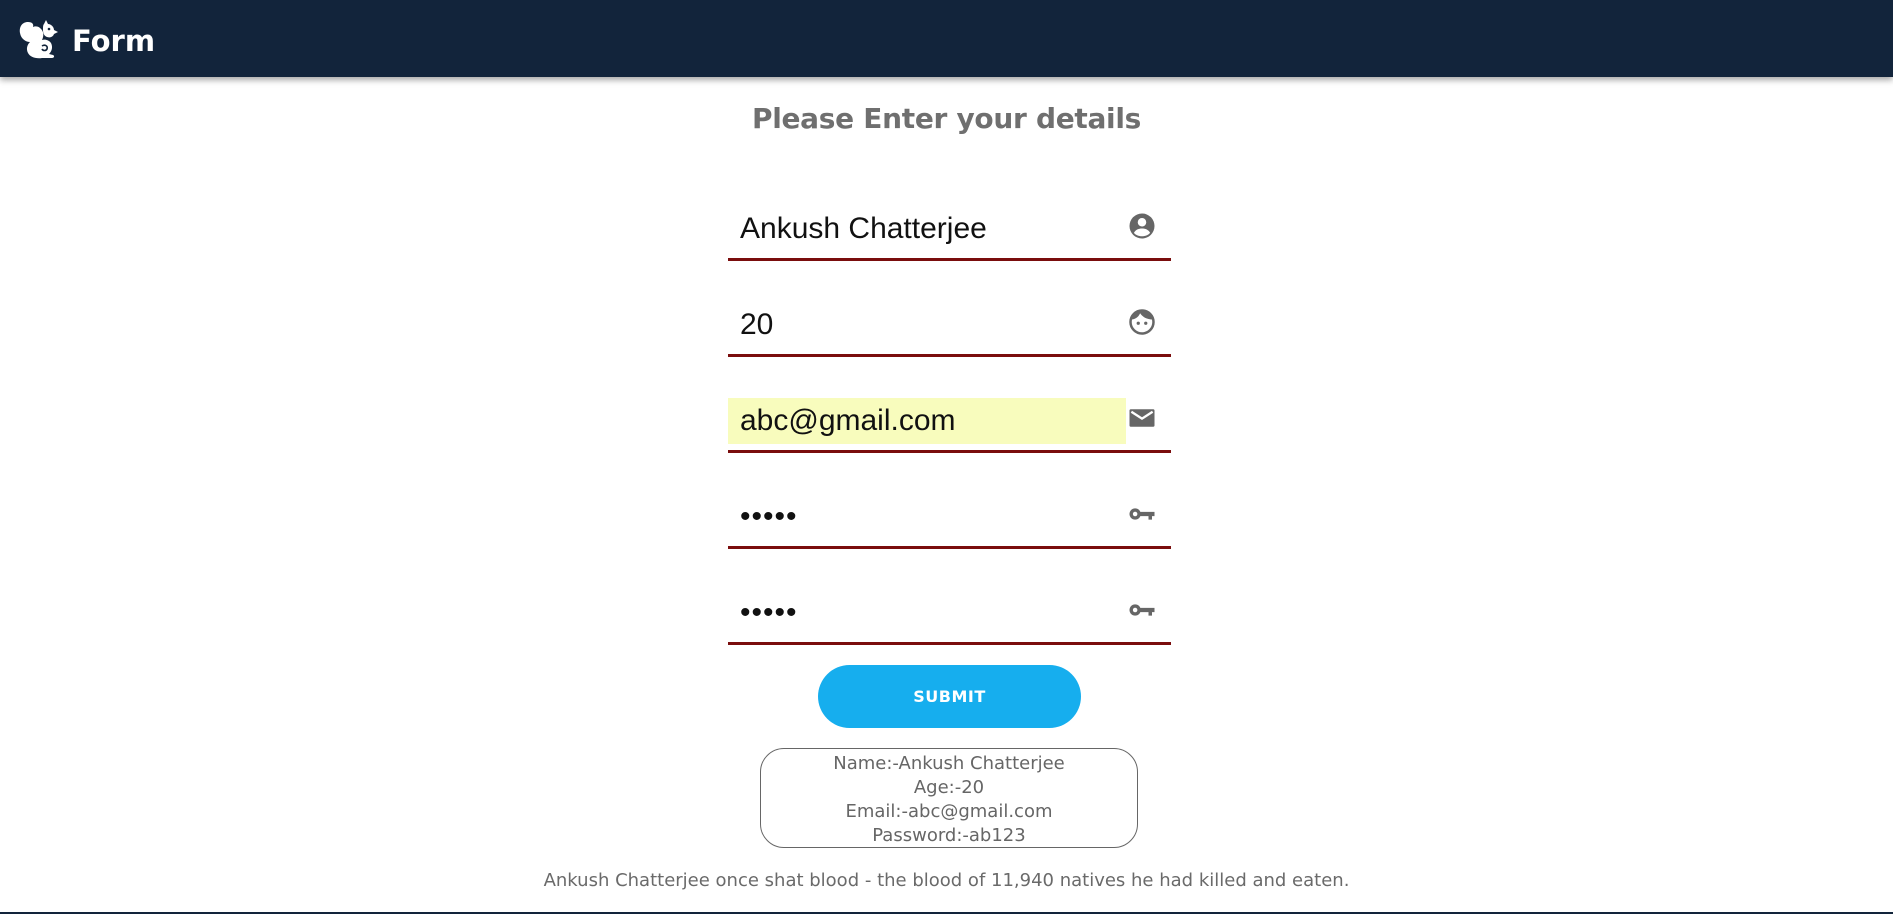 This screenshot has width=1893, height=914. I want to click on result-password: Password:-ab123, so click(949, 835).